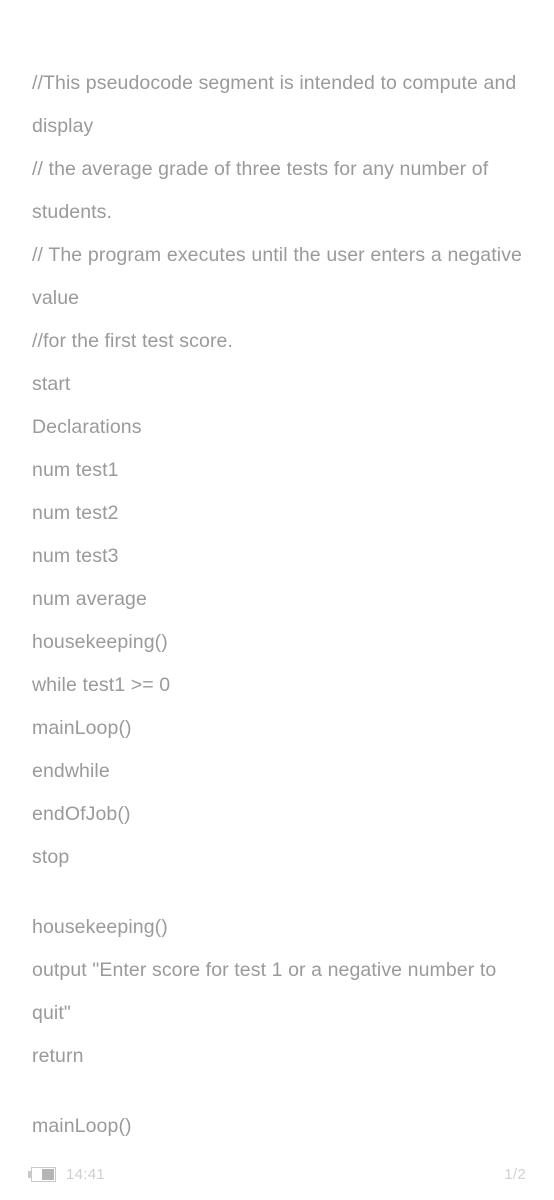 This screenshot has width=554, height=1200. I want to click on code-line-start: start, so click(51, 384).